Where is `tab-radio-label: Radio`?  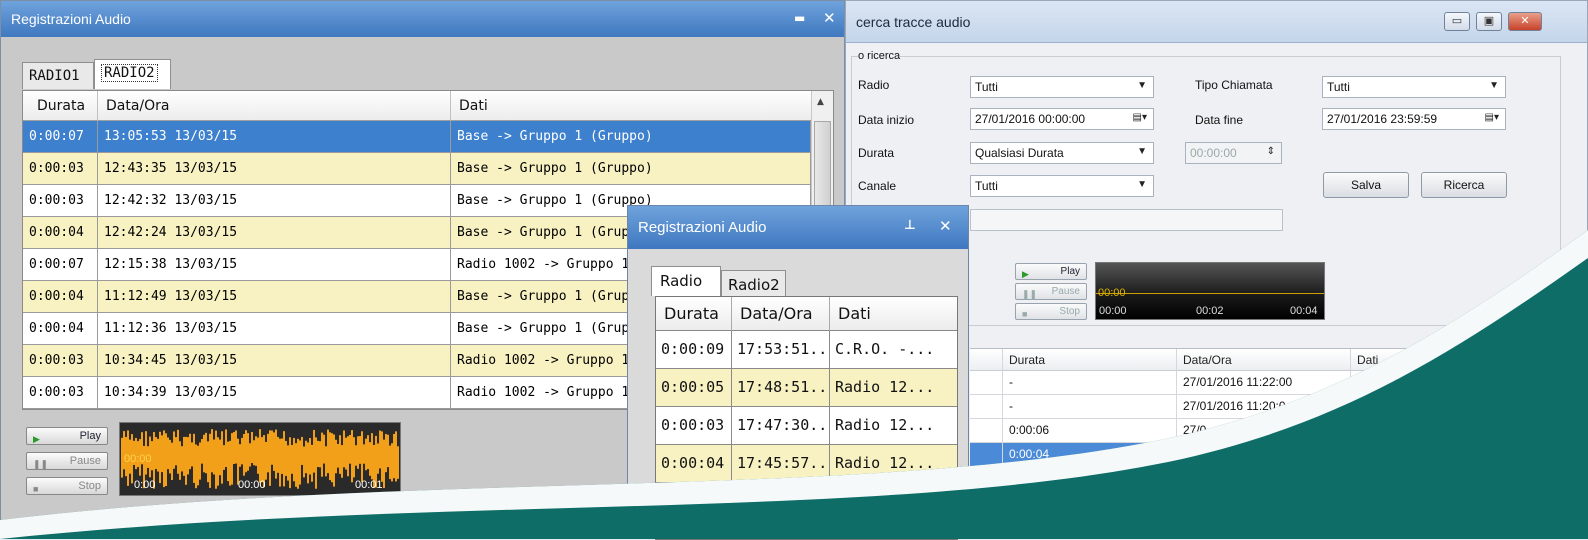
tab-radio-label: Radio is located at coordinates (681, 281).